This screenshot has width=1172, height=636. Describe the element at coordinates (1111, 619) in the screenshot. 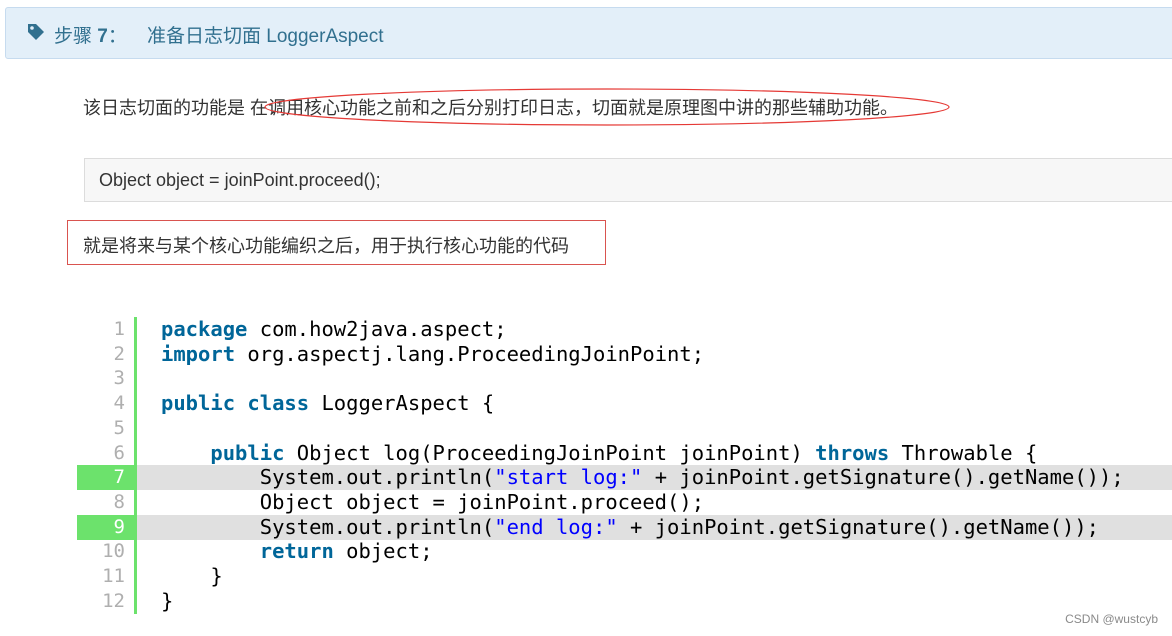

I see `watermark: CSDN @wustcyb` at that location.